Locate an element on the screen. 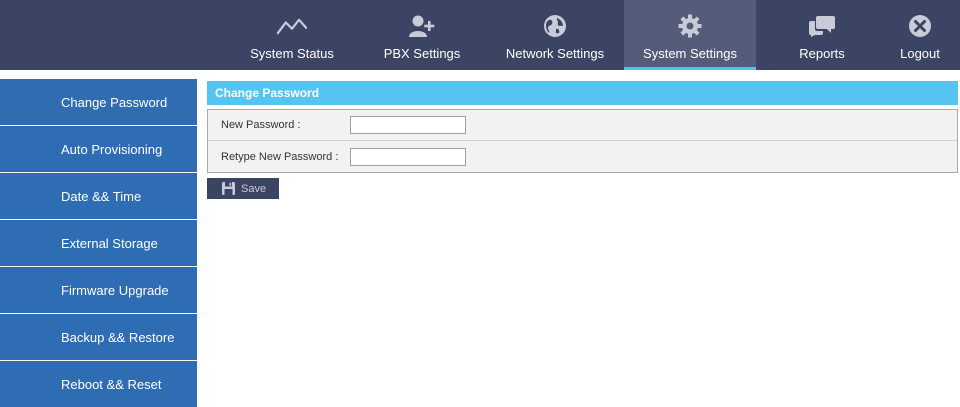 The height and width of the screenshot is (407, 960). close-circle-icon is located at coordinates (920, 26).